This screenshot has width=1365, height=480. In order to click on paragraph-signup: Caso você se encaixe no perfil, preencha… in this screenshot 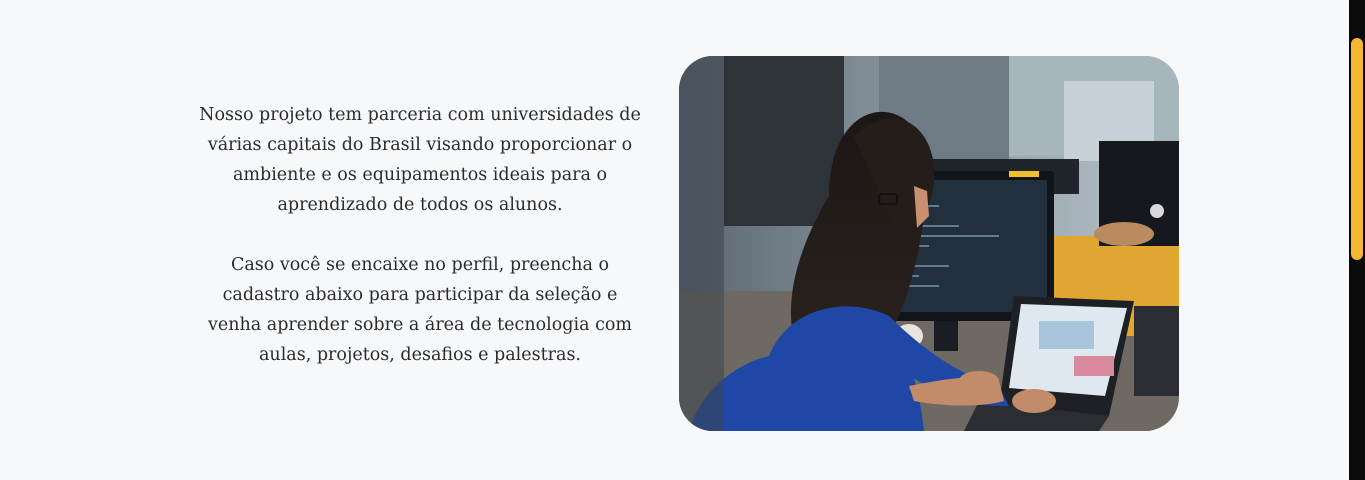, I will do `click(420, 310)`.